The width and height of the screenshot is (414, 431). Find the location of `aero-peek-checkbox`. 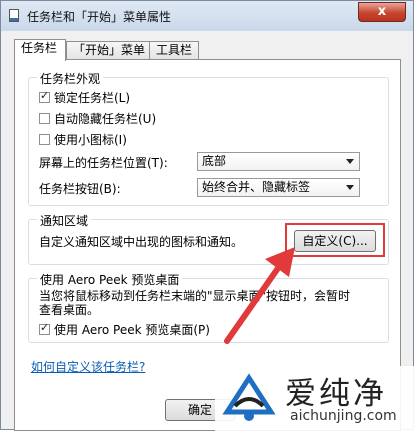

aero-peek-checkbox is located at coordinates (44, 328).